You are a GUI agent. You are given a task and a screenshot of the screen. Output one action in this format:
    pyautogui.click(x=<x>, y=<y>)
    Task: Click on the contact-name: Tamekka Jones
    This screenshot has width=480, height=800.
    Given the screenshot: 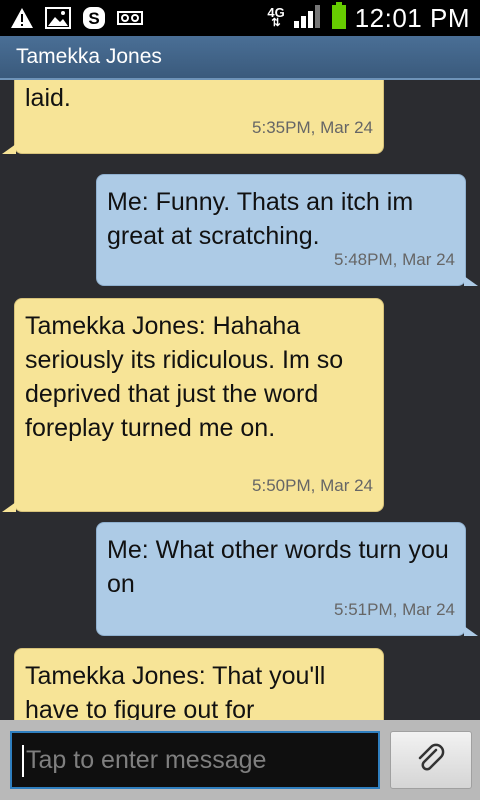 What is the action you would take?
    pyautogui.click(x=89, y=56)
    